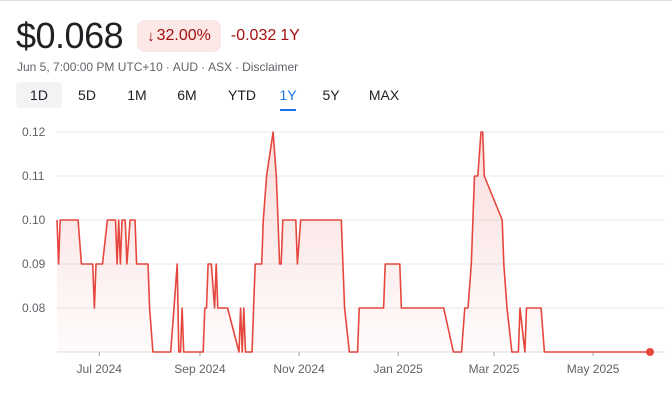 The image size is (672, 400). Describe the element at coordinates (183, 35) in the screenshot. I see `change-percent: 32.00%` at that location.